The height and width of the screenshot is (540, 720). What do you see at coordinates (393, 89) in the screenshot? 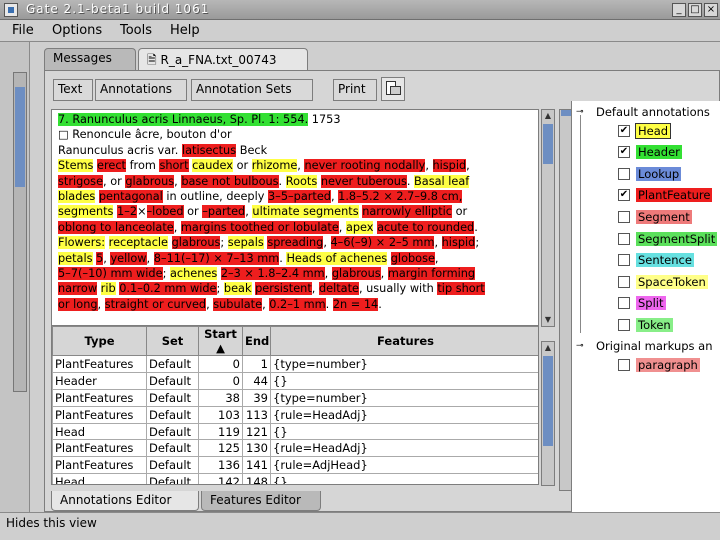
I see `popup-window-icon` at bounding box center [393, 89].